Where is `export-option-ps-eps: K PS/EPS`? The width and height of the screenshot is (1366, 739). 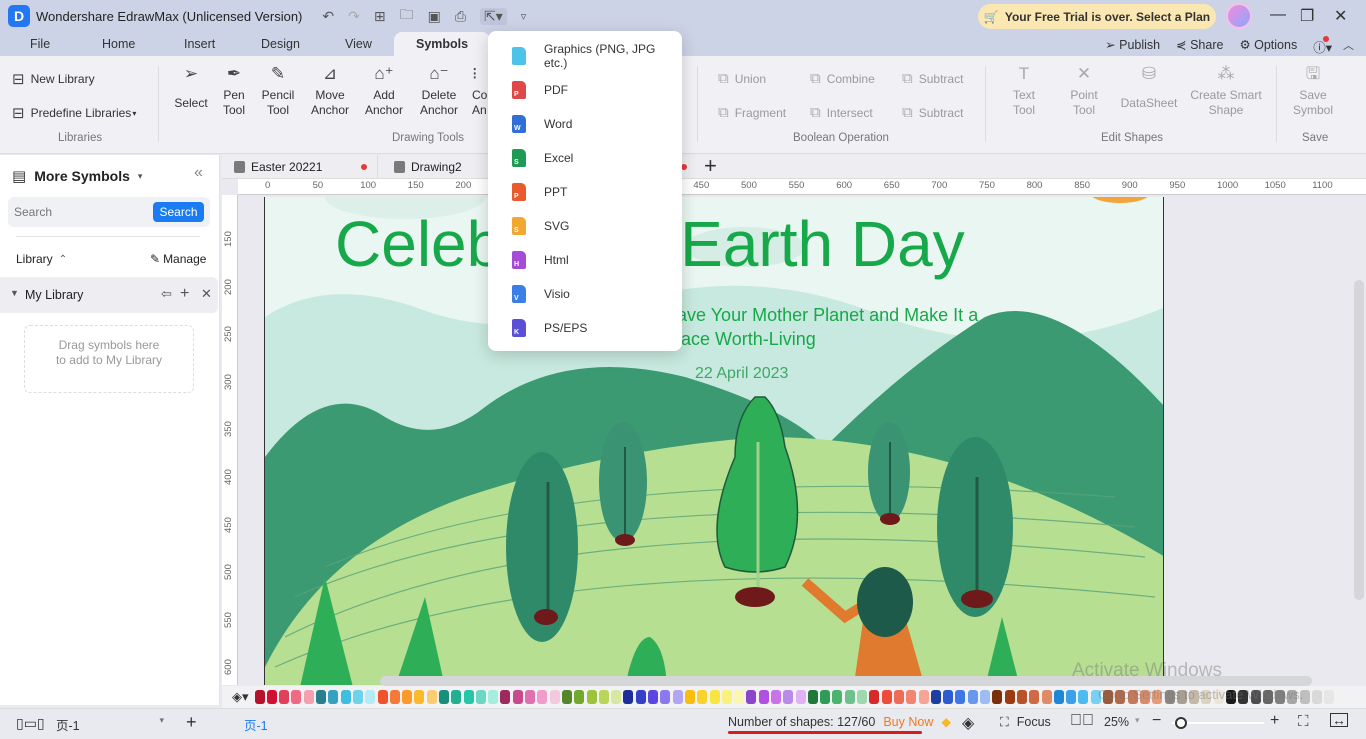 export-option-ps-eps: K PS/EPS is located at coordinates (585, 328).